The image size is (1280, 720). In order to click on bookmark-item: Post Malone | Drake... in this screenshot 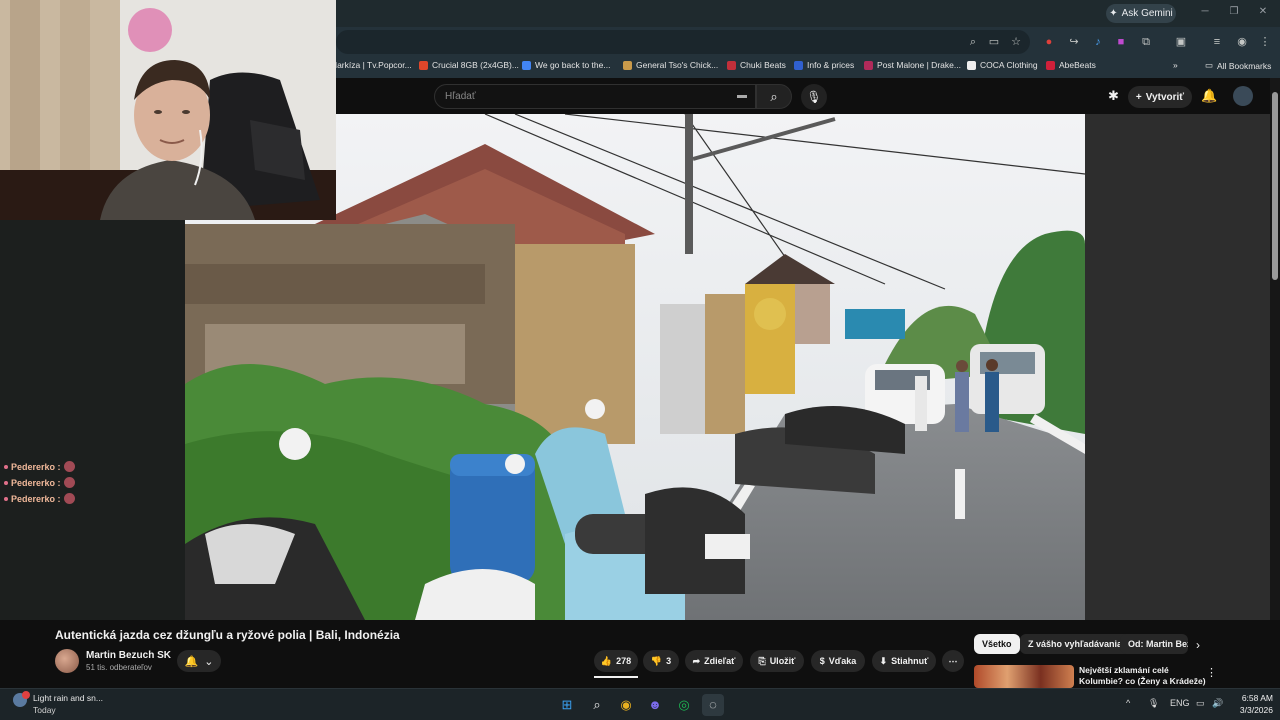, I will do `click(912, 65)`.